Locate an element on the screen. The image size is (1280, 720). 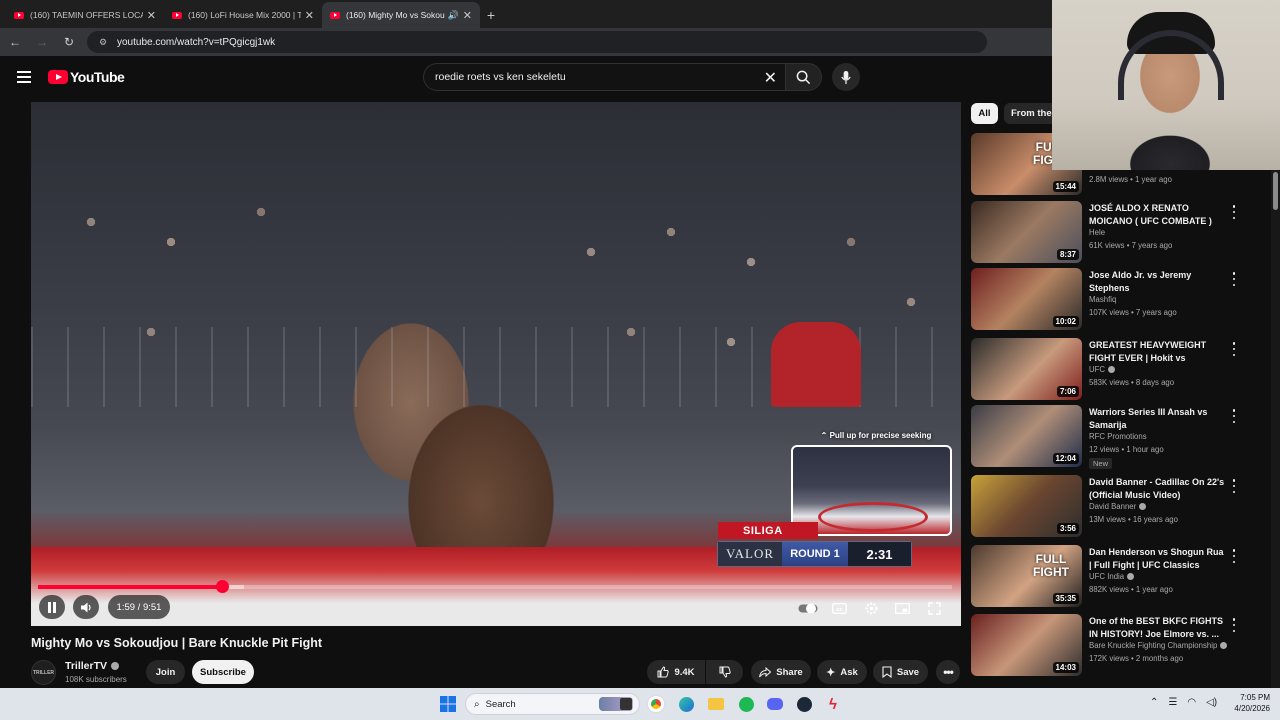
join-button: Join is located at coordinates (165, 672).